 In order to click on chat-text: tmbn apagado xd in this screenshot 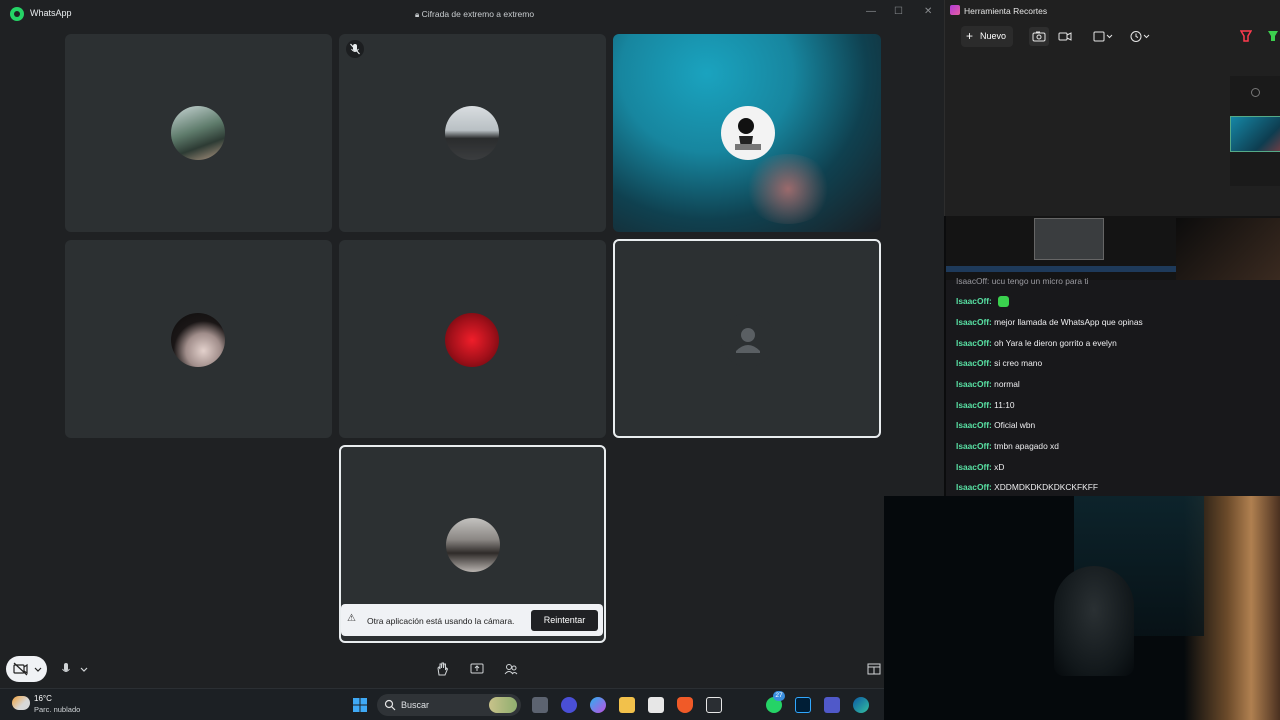, I will do `click(1025, 446)`.